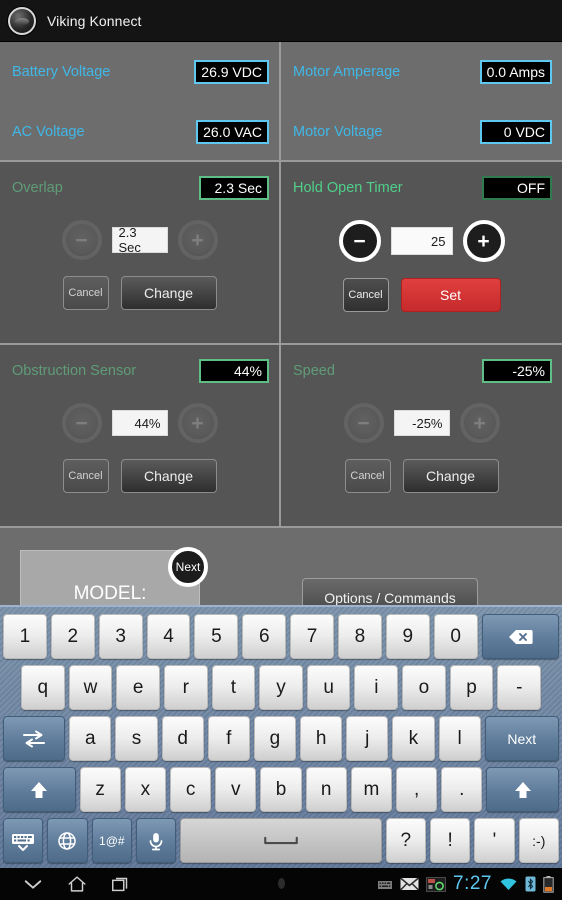 The height and width of the screenshot is (900, 562). I want to click on globe-icon, so click(67, 840).